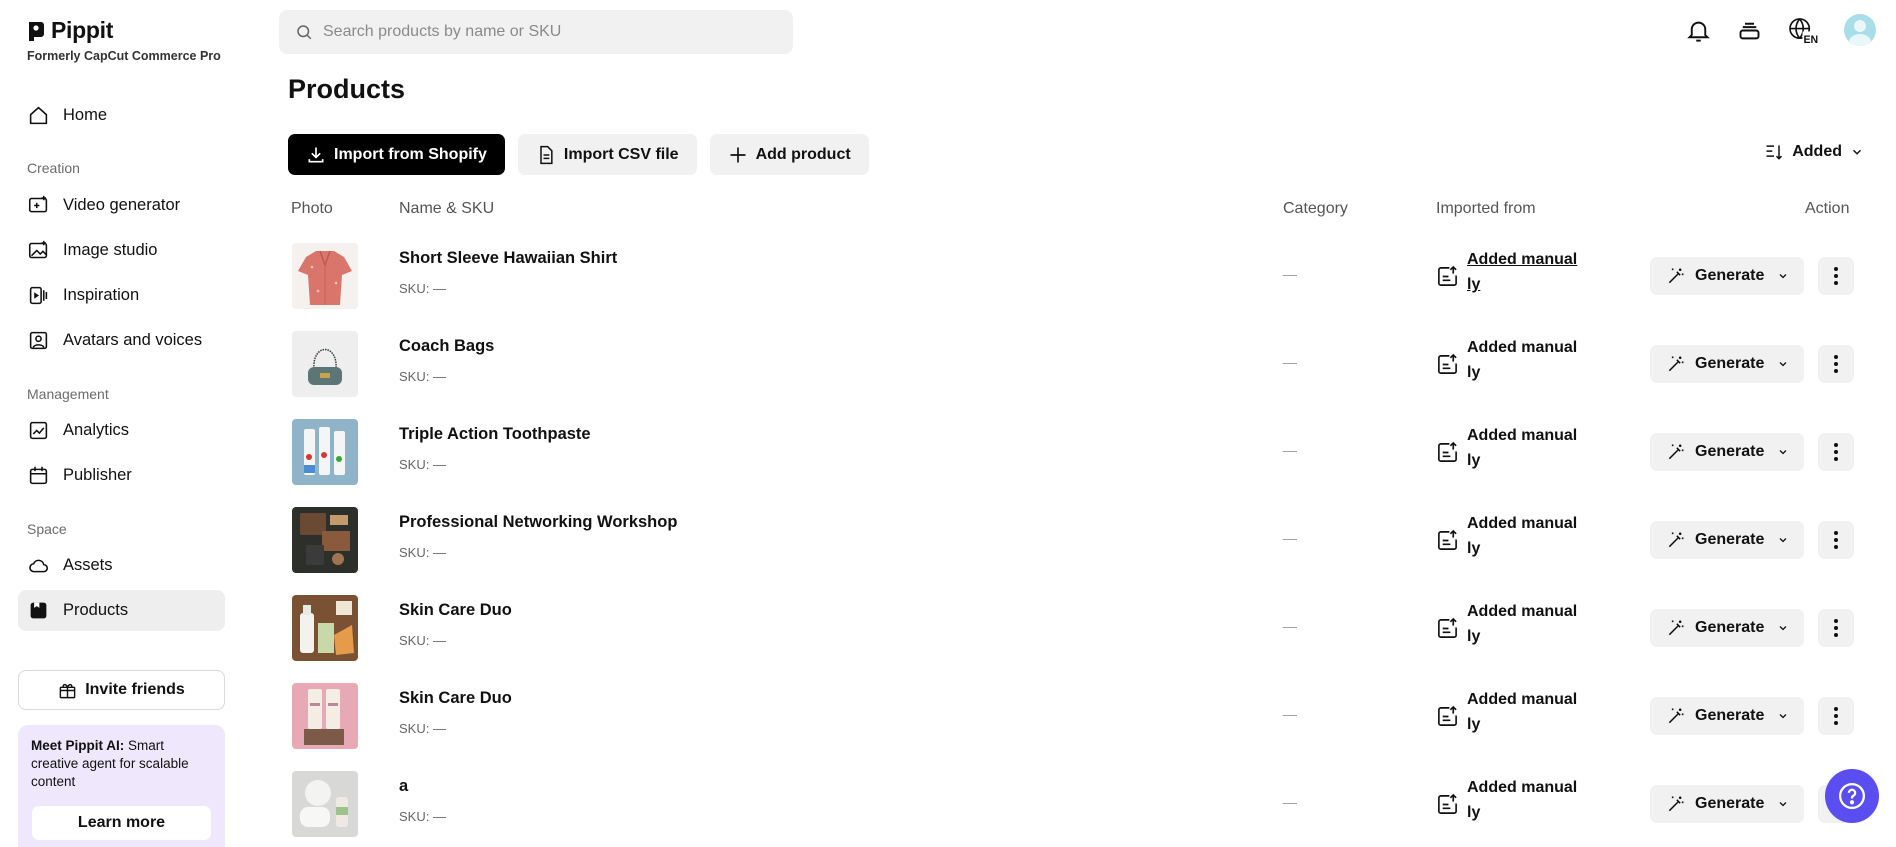 The width and height of the screenshot is (1896, 847). Describe the element at coordinates (495, 434) in the screenshot. I see `product-name: Triple Action Toothpaste` at that location.